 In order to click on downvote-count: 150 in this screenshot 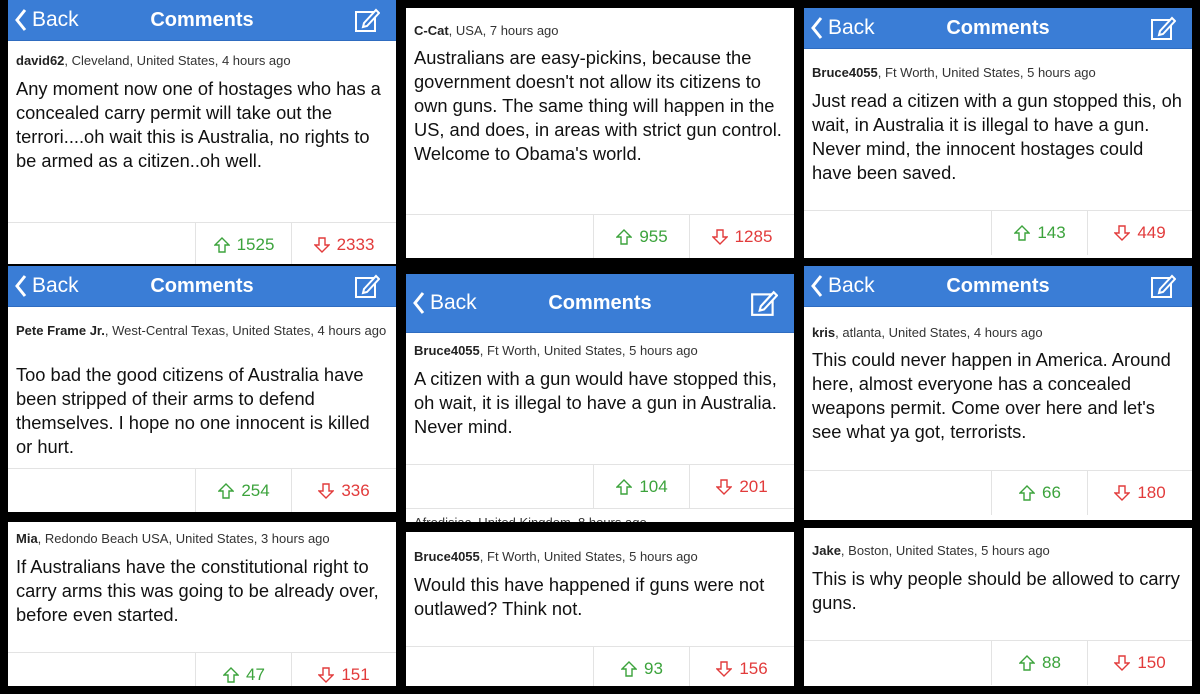, I will do `click(1151, 662)`.